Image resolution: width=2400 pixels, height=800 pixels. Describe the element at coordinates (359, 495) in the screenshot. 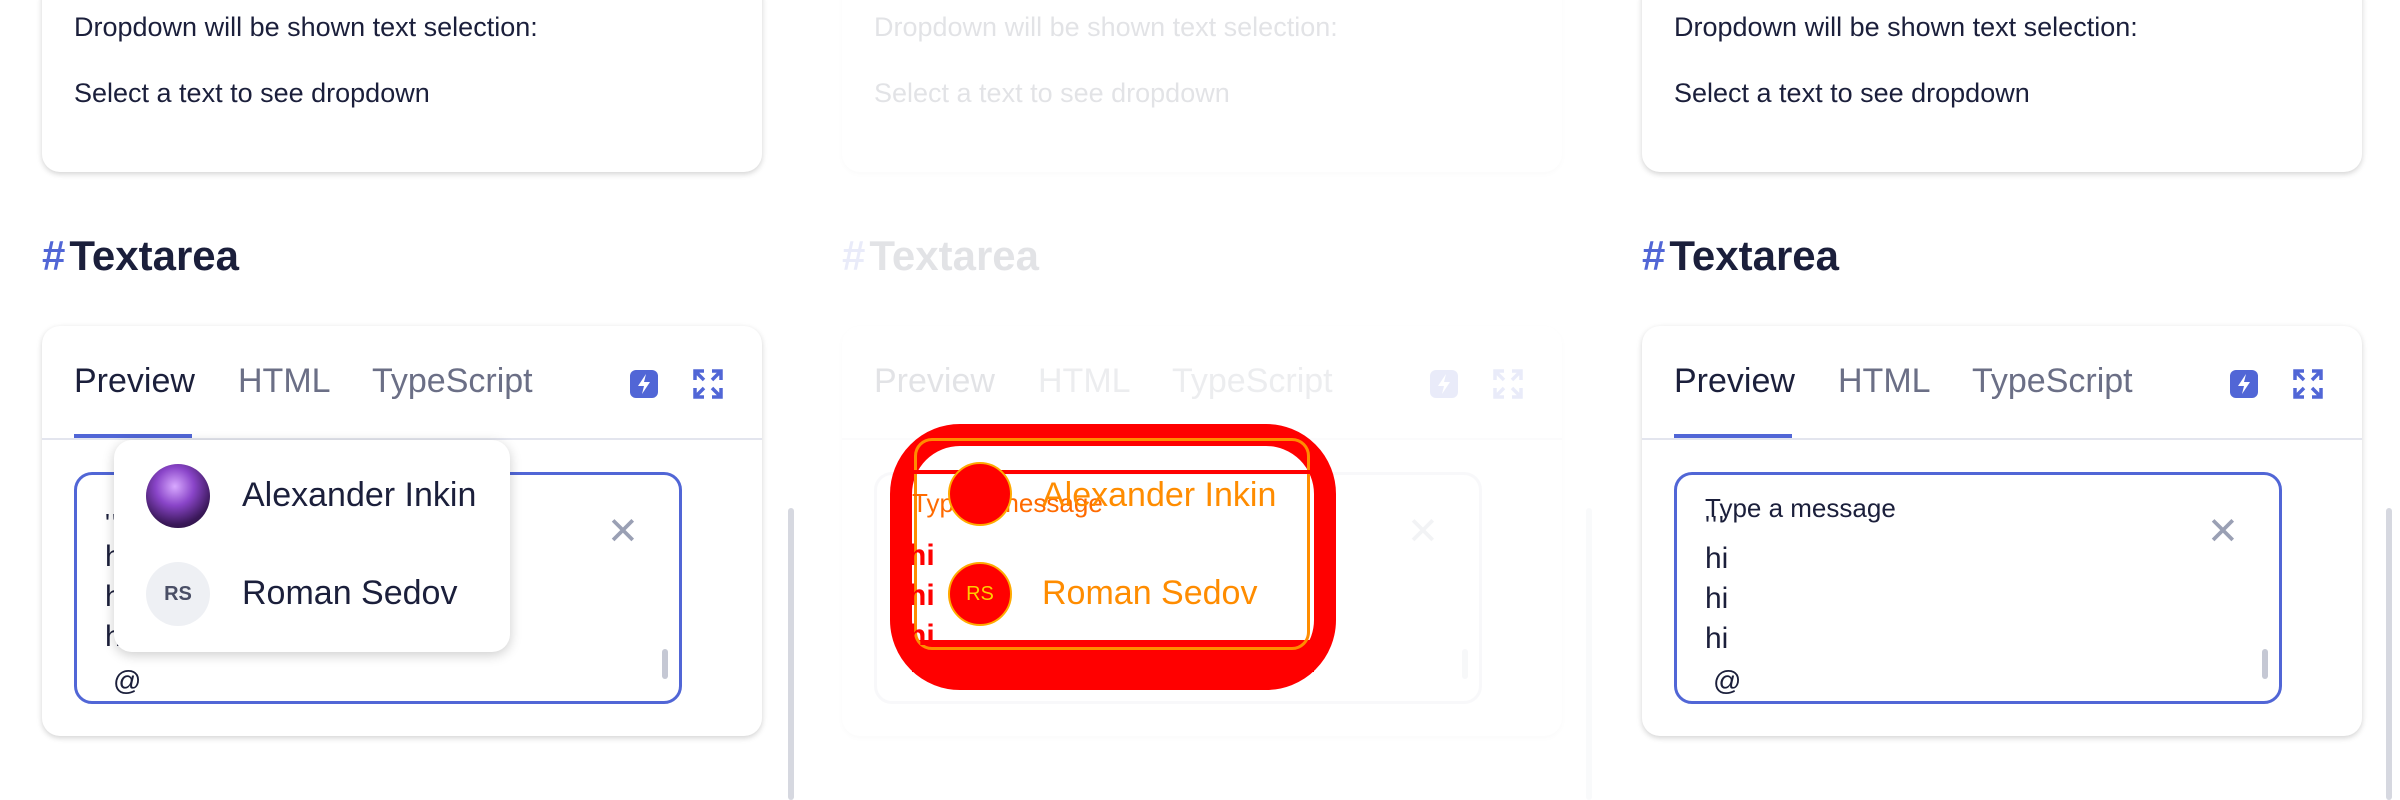

I see `mention-option-name: Alexander Inkin` at that location.